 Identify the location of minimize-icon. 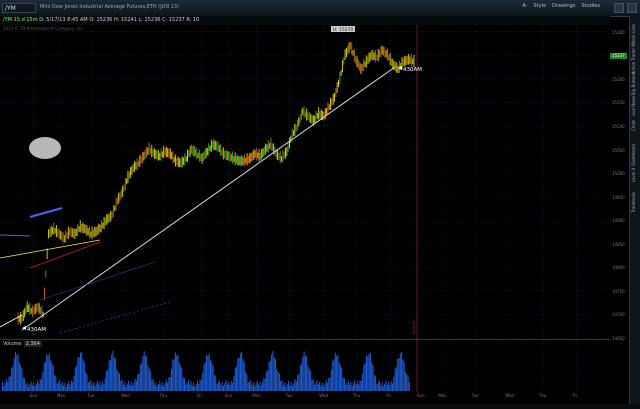
(619, 8).